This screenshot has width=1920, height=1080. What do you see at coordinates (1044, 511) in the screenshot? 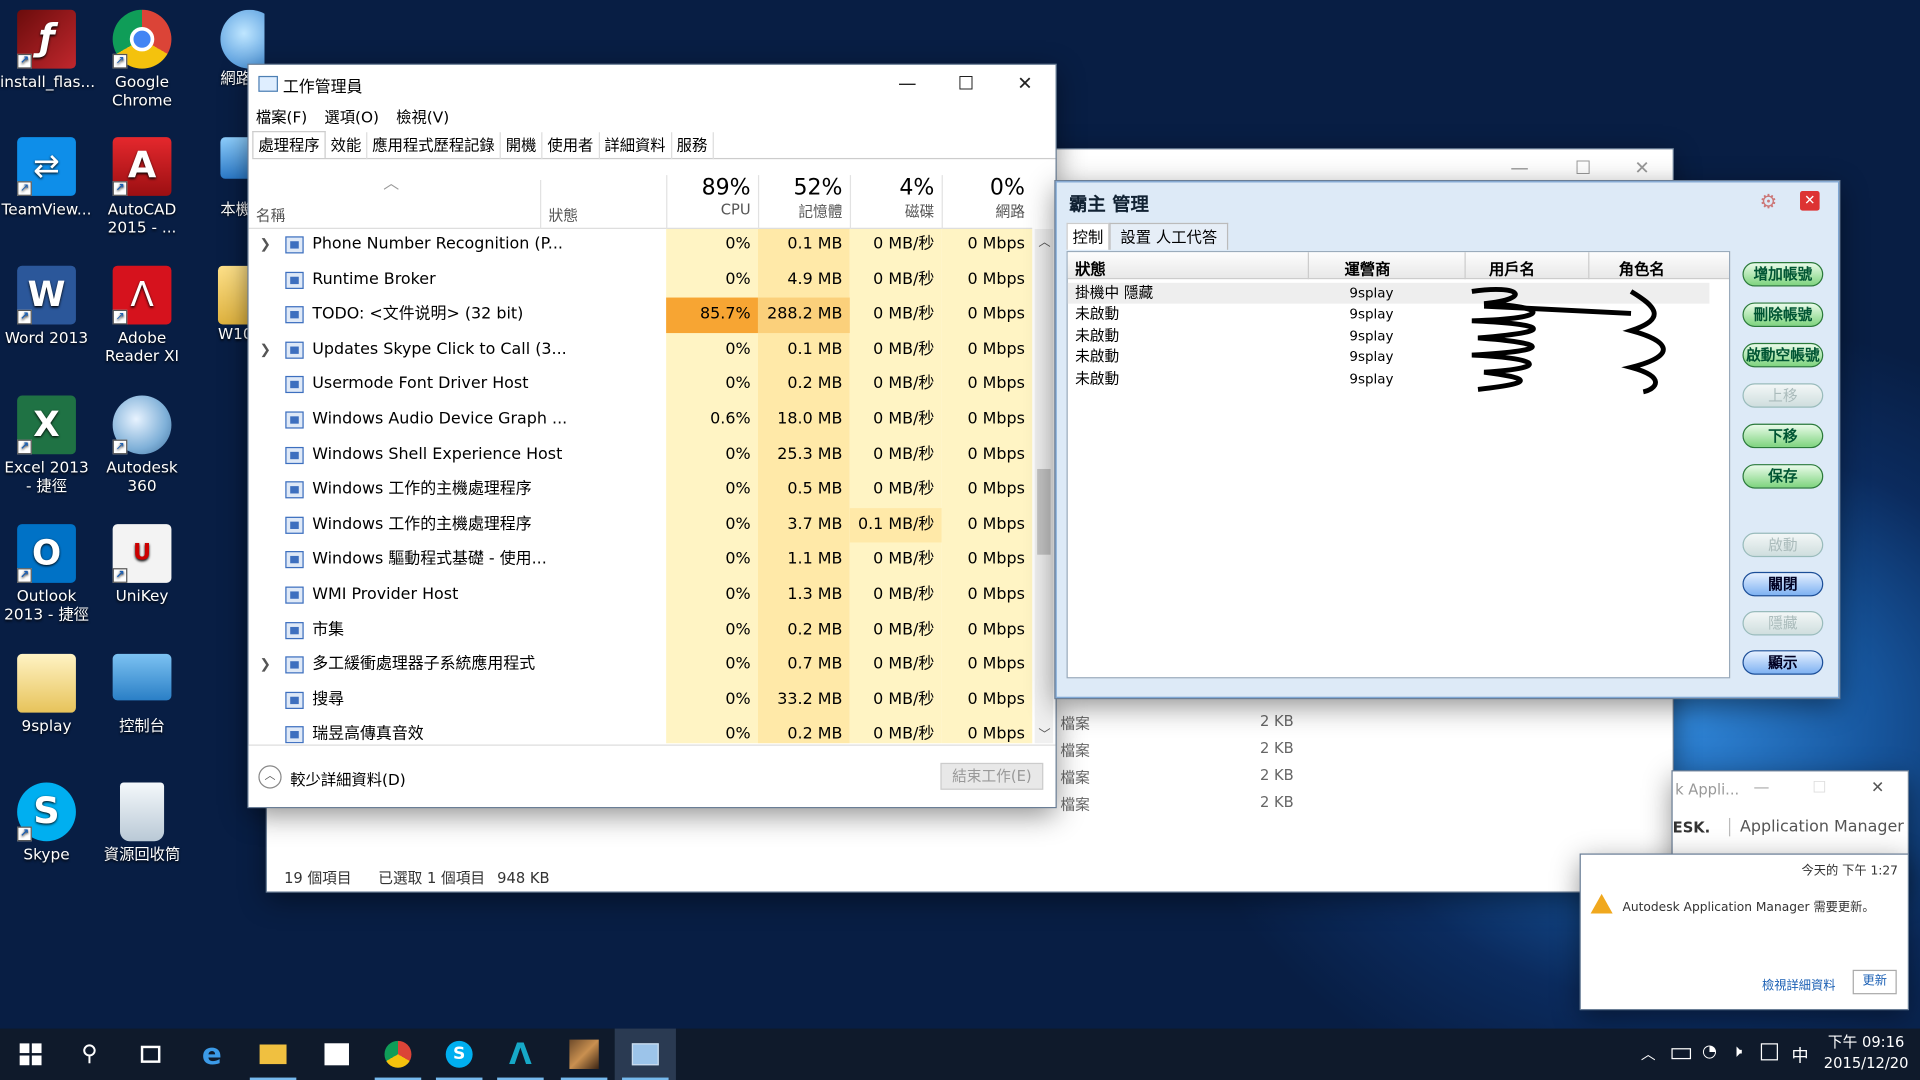
I see `scroll-thumb` at bounding box center [1044, 511].